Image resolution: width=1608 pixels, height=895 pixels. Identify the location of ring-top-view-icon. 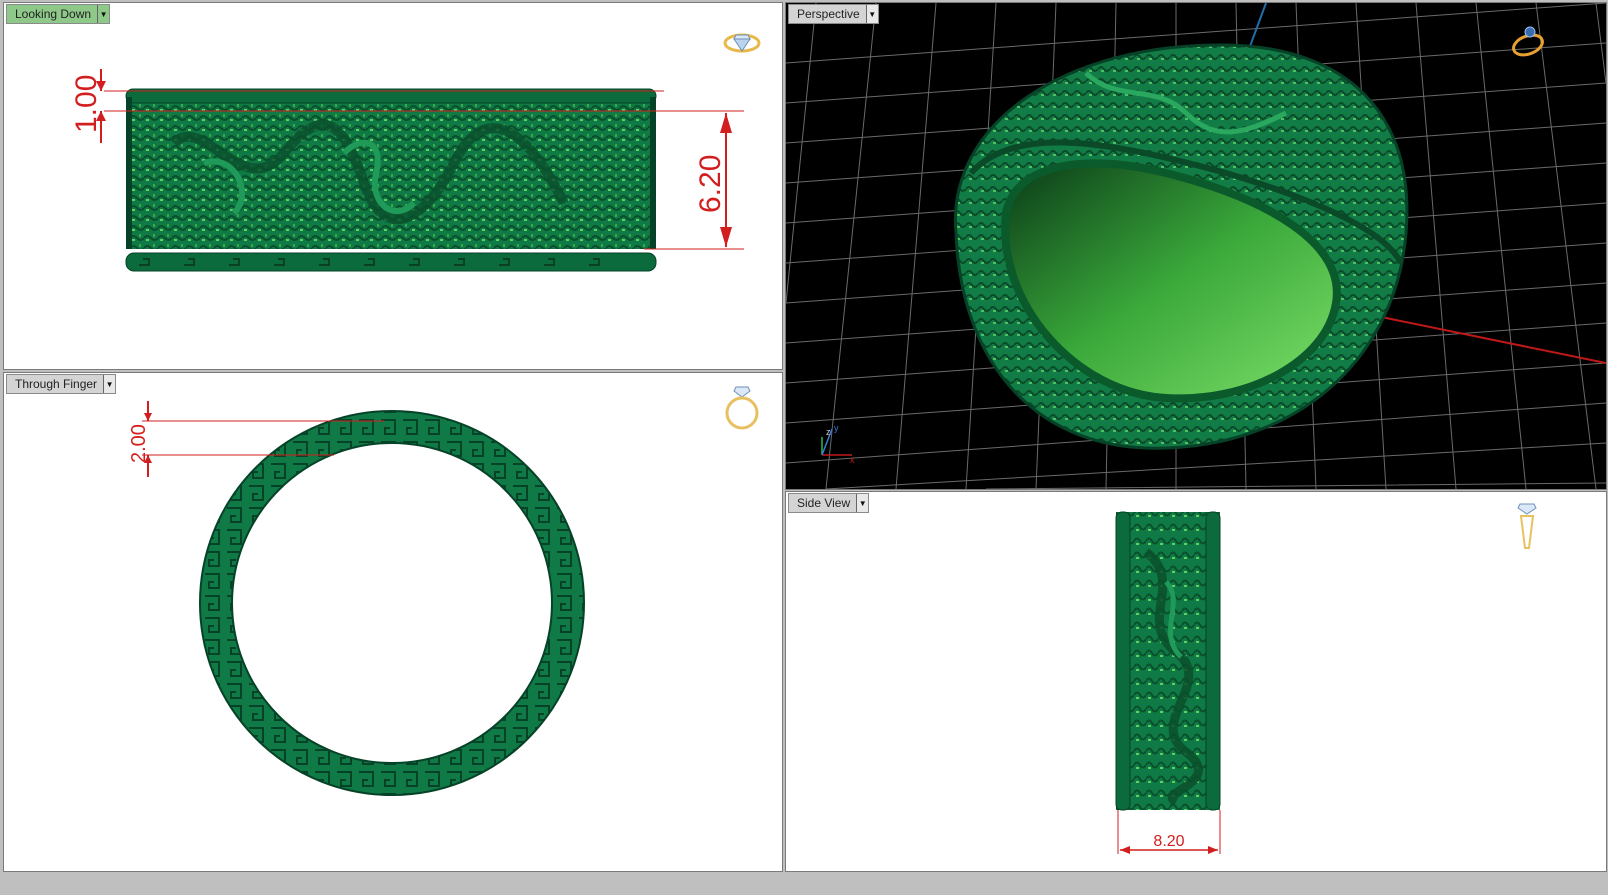
(742, 42).